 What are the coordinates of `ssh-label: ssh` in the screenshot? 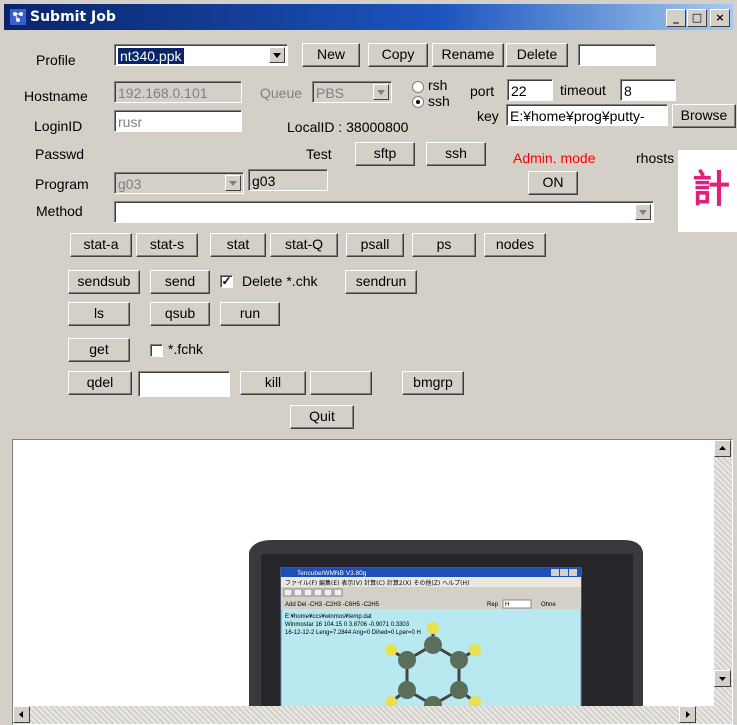 It's located at (439, 101).